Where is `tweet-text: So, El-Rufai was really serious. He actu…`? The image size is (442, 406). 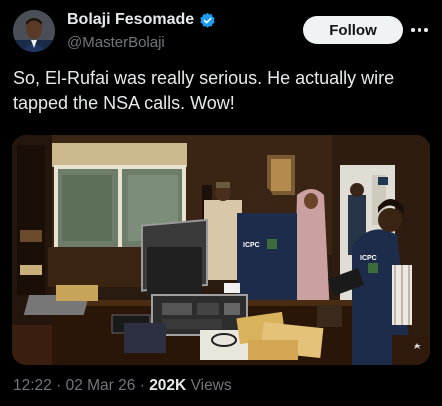
tweet-text: So, El-Rufai was really serious. He actu… is located at coordinates (204, 90).